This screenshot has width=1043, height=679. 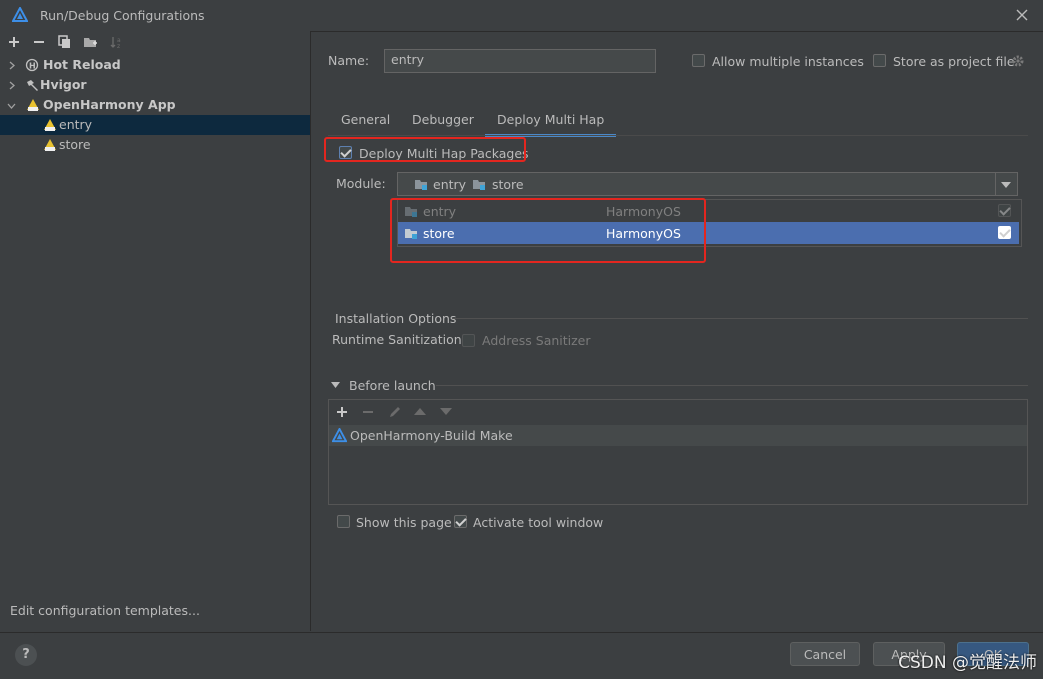 What do you see at coordinates (444, 153) in the screenshot?
I see `deploy-multi-hap-label: Deploy Multi Hap Packages` at bounding box center [444, 153].